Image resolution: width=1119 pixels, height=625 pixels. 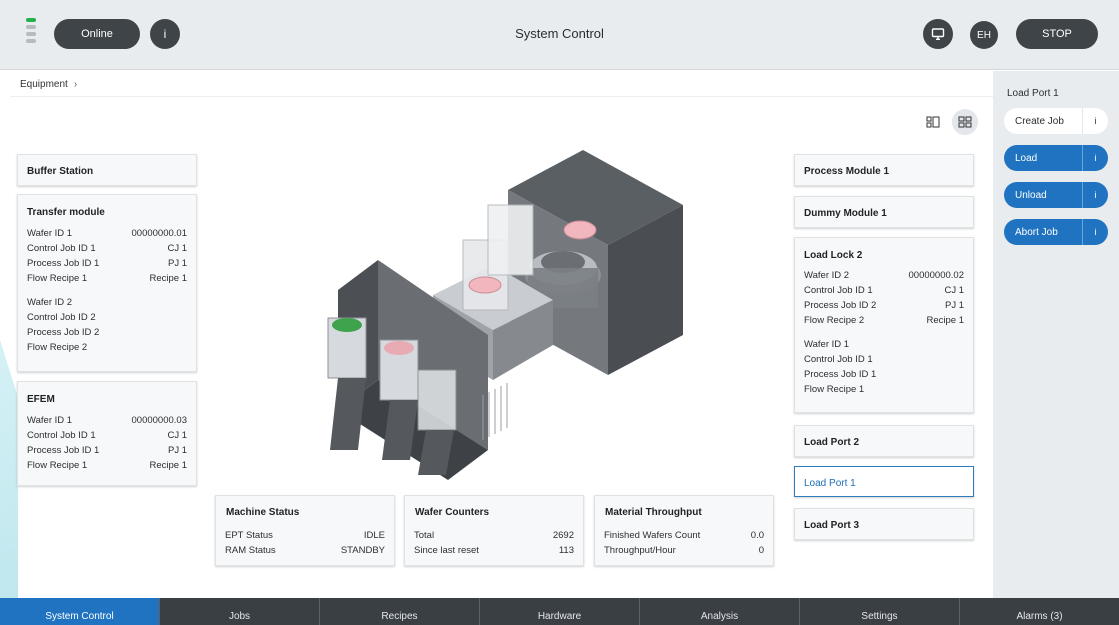 I want to click on unload-button: Unload i, so click(x=1056, y=195).